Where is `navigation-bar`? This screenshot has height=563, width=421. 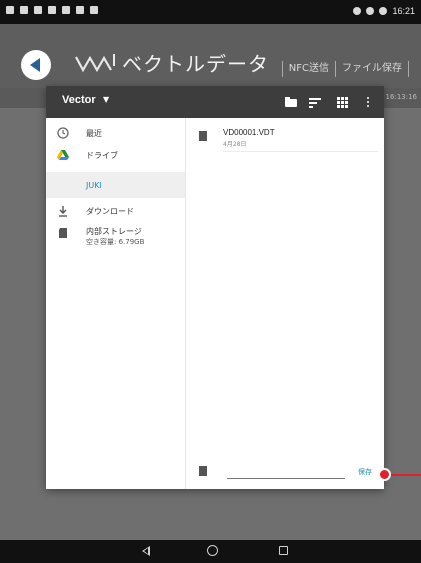
navigation-bar is located at coordinates (210, 551).